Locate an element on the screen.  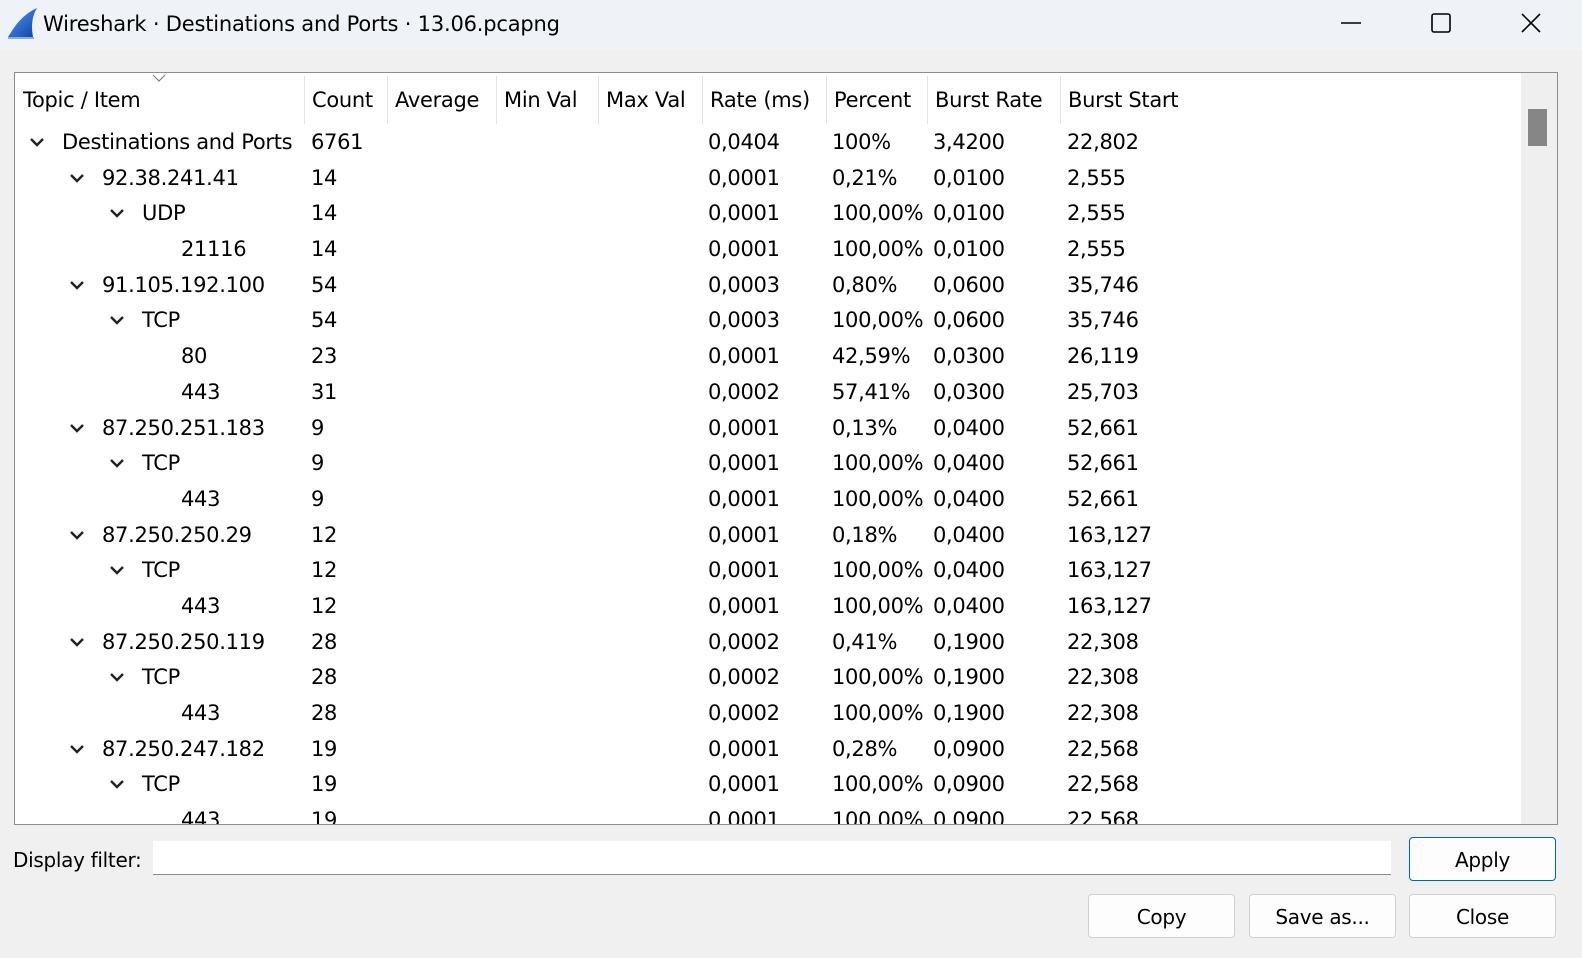
display-filter-label: Display filter: is located at coordinates (77, 860).